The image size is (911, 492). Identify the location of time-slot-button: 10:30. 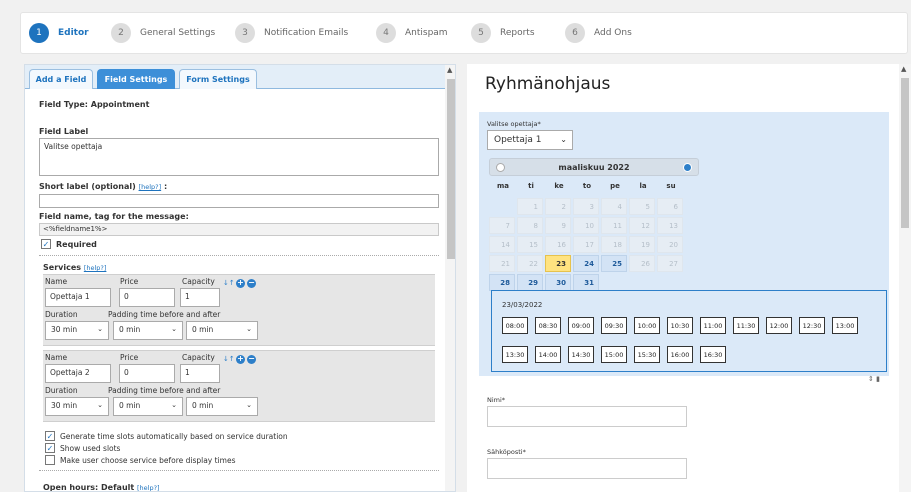
(680, 325).